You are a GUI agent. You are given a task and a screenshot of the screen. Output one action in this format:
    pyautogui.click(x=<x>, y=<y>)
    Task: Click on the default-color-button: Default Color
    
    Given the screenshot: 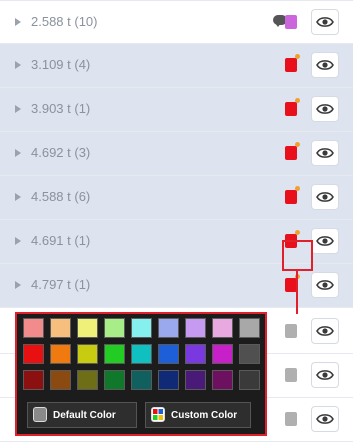 What is the action you would take?
    pyautogui.click(x=82, y=415)
    